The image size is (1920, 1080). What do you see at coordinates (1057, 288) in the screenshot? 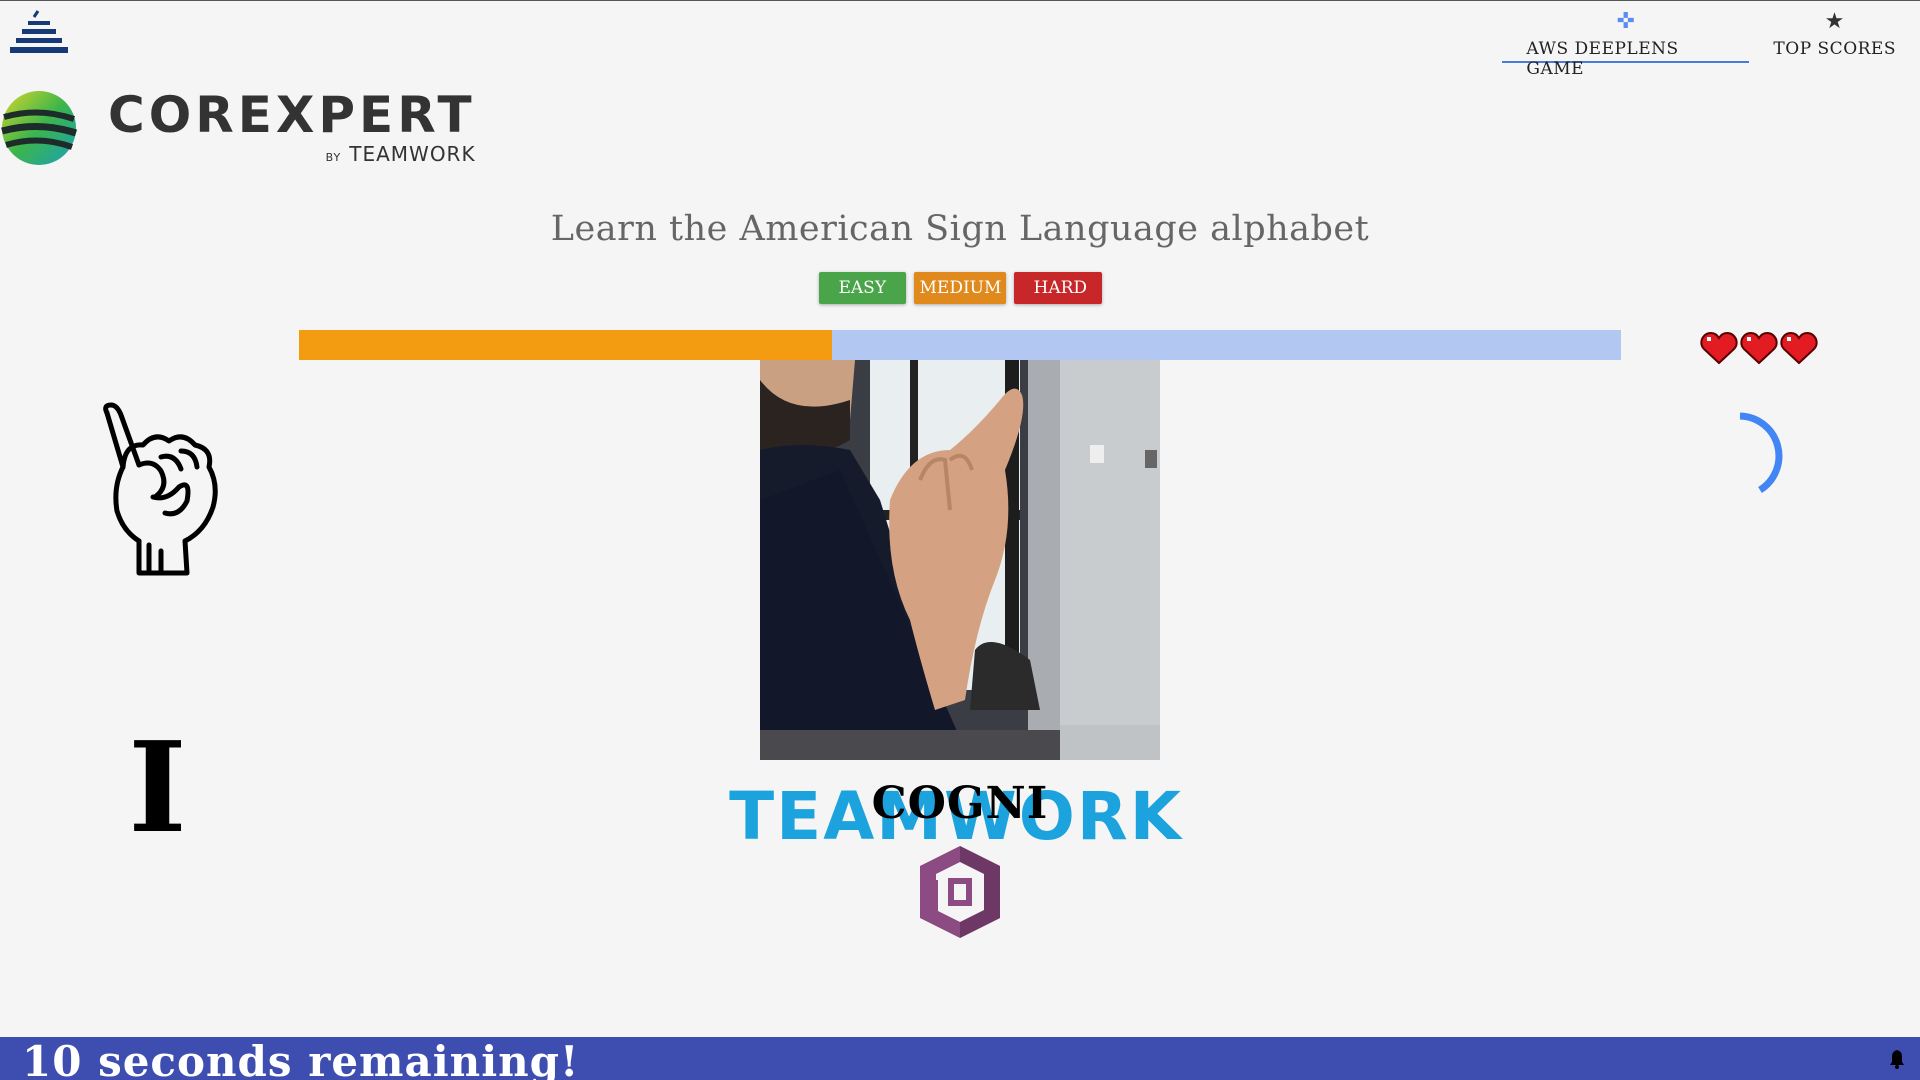
I see `hard-button: HARD` at bounding box center [1057, 288].